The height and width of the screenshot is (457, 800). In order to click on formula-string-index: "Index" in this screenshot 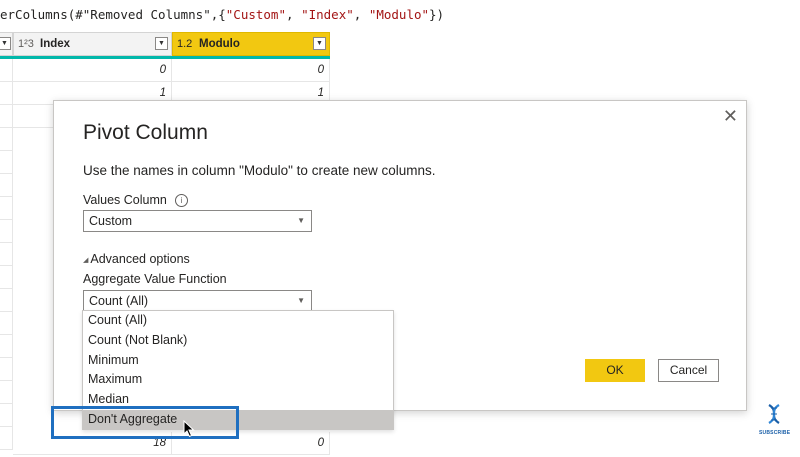, I will do `click(327, 14)`.